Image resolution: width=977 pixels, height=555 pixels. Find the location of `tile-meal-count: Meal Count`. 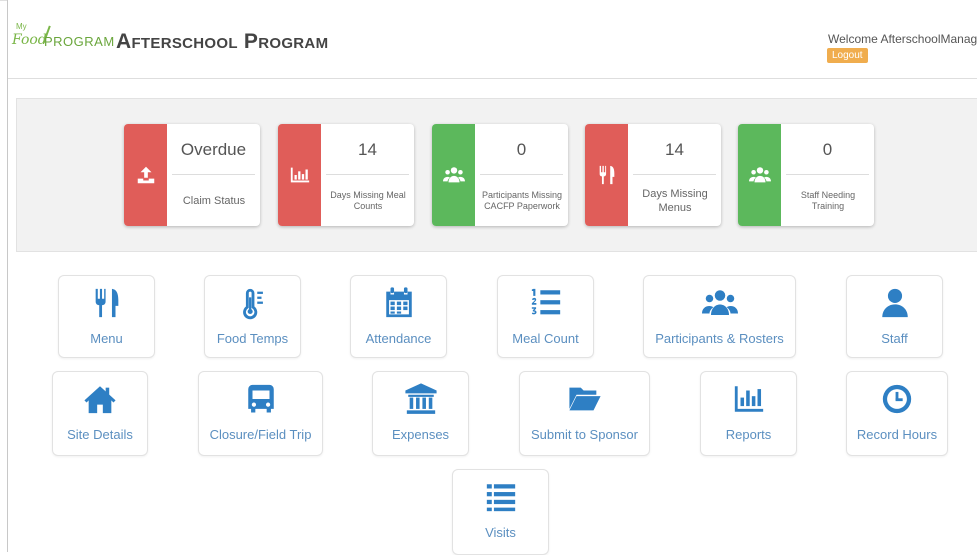

tile-meal-count: Meal Count is located at coordinates (545, 316).